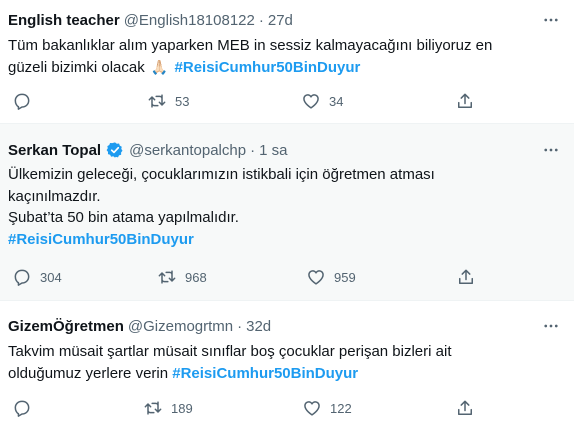  Describe the element at coordinates (88, 373) in the screenshot. I see `tweet-text-segment: olduğumuz yerlere verin` at that location.